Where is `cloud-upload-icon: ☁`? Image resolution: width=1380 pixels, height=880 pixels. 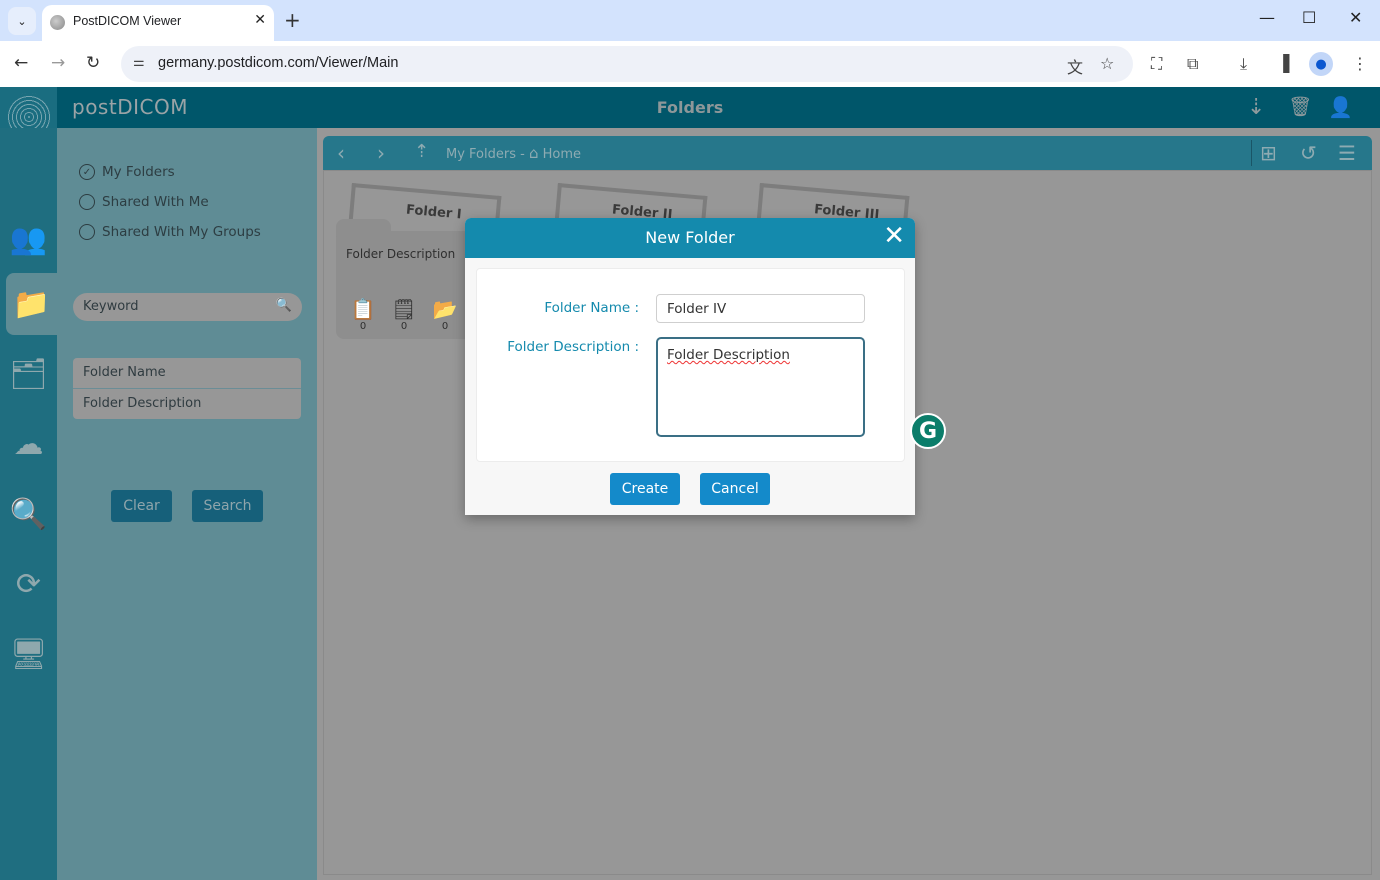
cloud-upload-icon: ☁ is located at coordinates (28, 444).